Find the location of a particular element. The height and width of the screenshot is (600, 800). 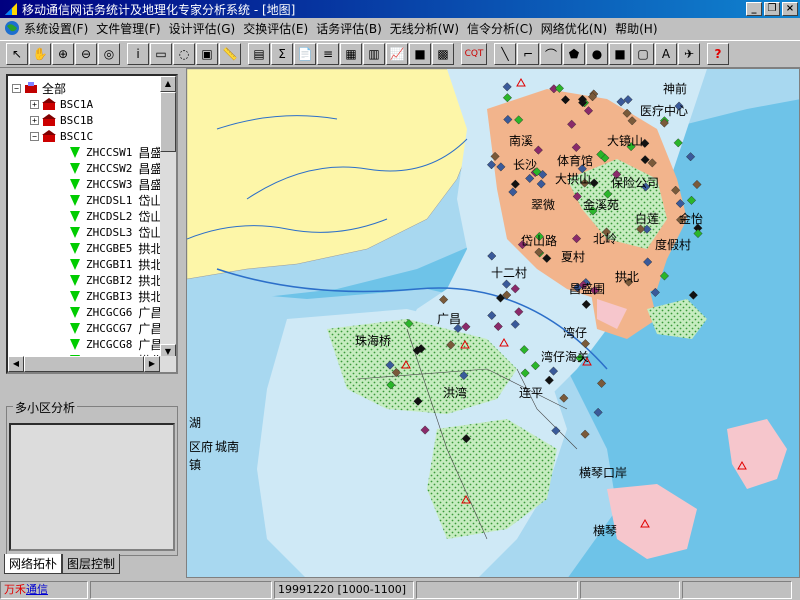

center-target-icon: ◎ is located at coordinates (109, 54).